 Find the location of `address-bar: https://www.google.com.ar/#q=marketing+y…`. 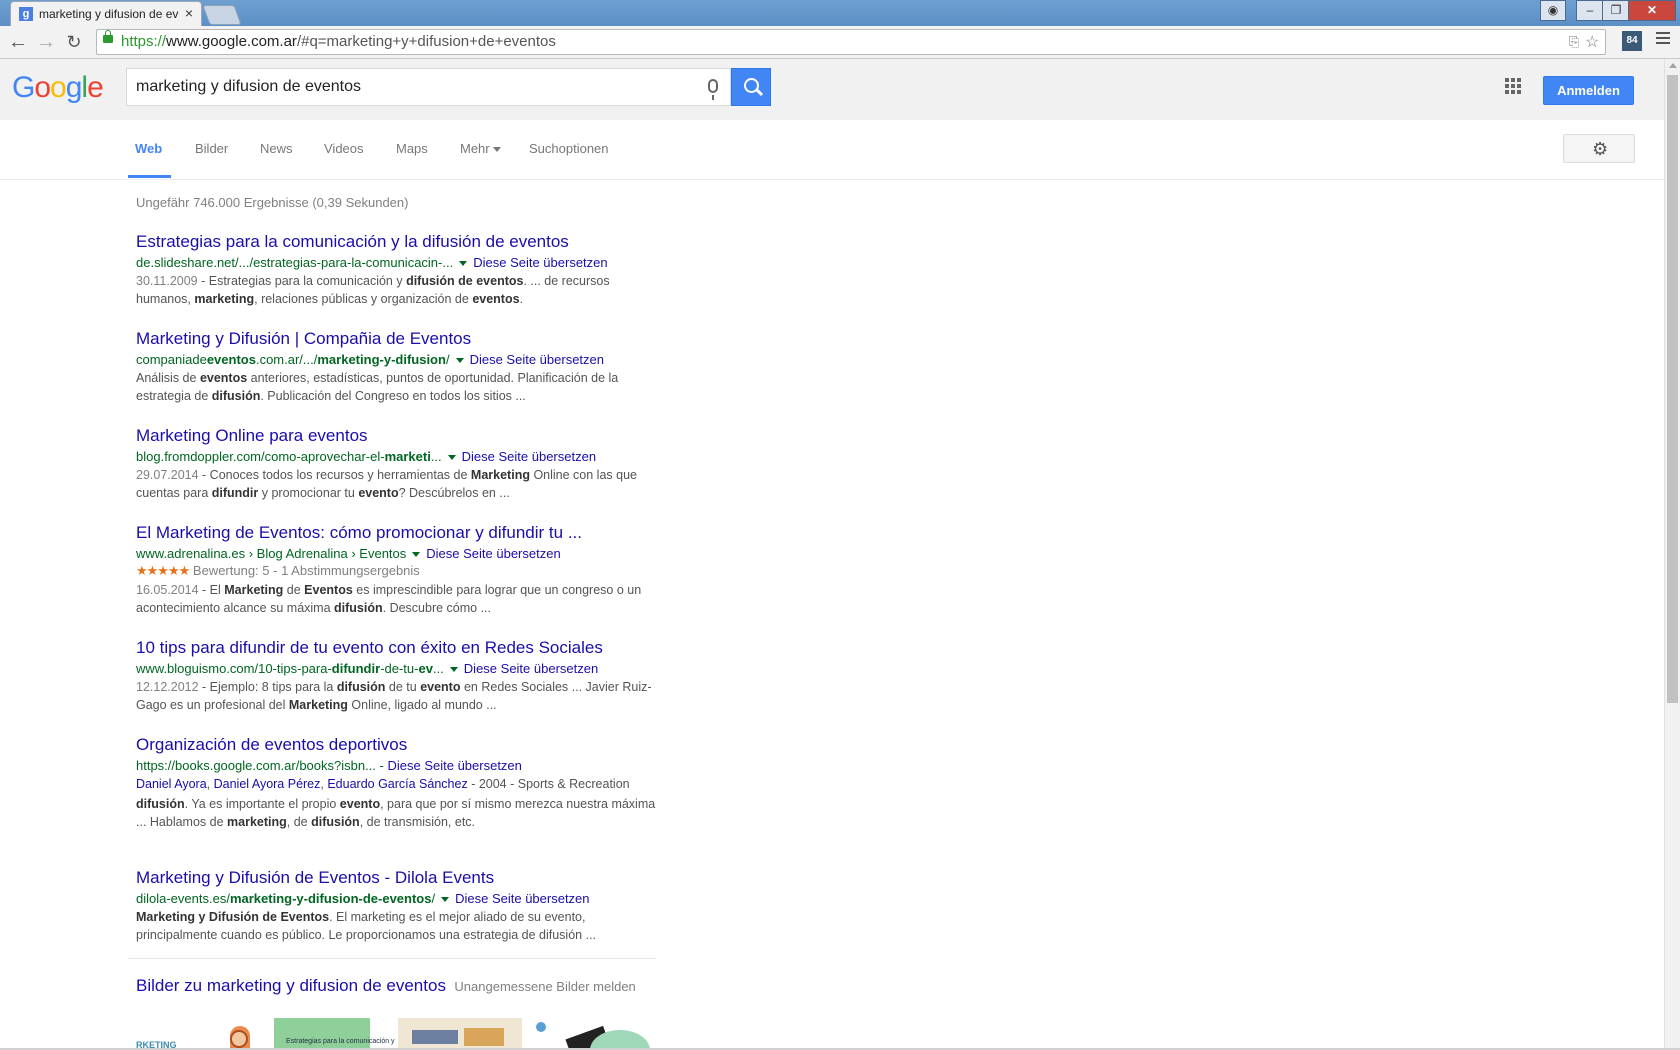

address-bar: https://www.google.com.ar/#q=marketing+y… is located at coordinates (851, 42).